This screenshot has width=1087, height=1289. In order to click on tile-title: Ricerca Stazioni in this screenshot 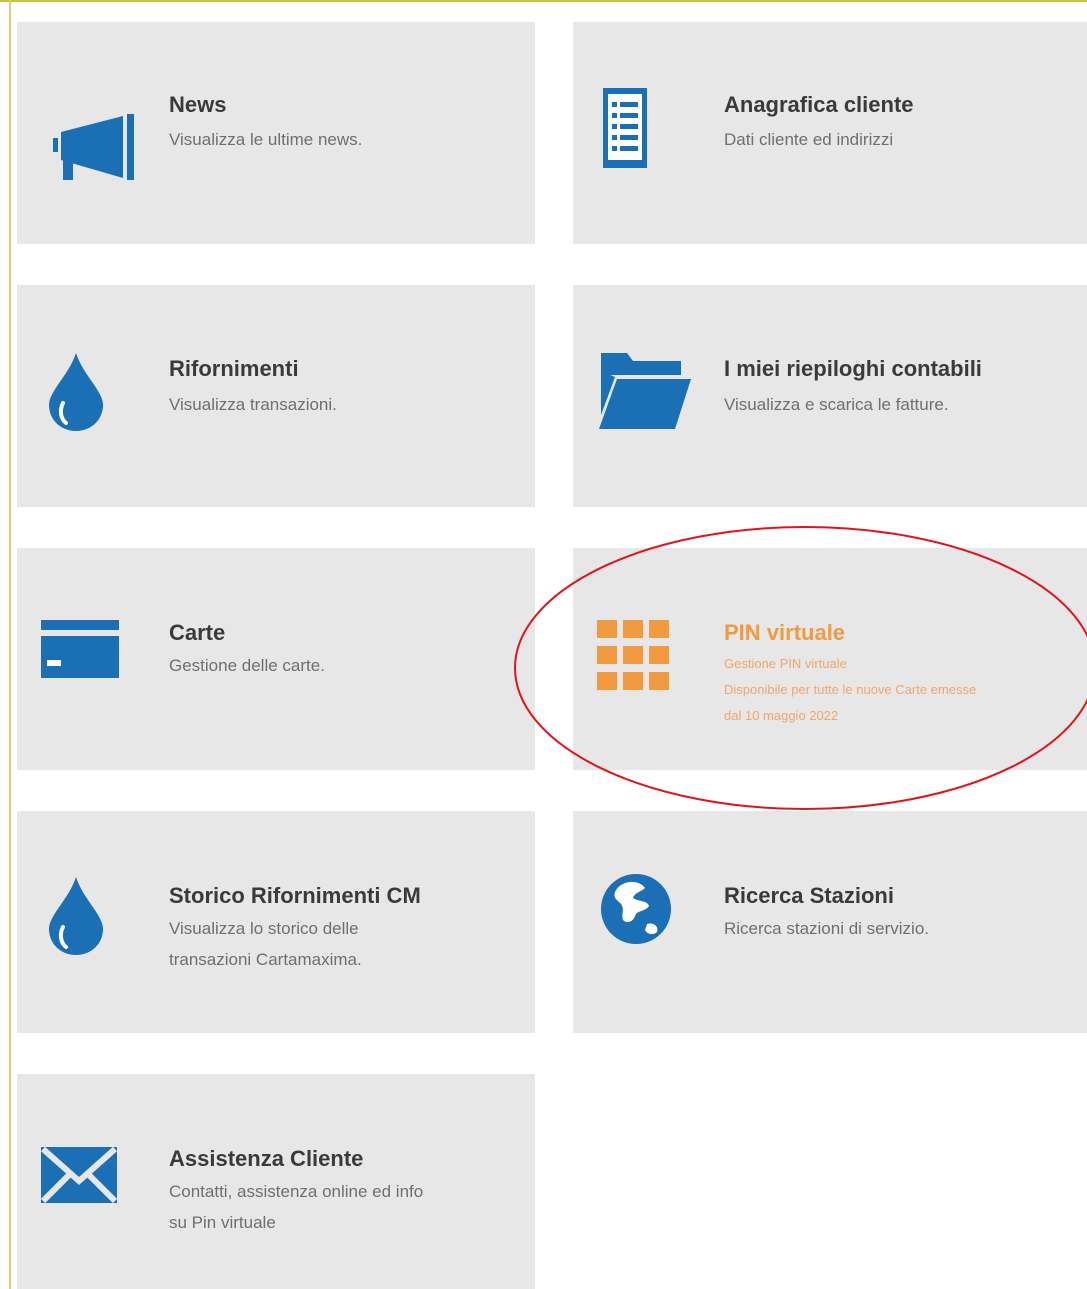, I will do `click(809, 895)`.